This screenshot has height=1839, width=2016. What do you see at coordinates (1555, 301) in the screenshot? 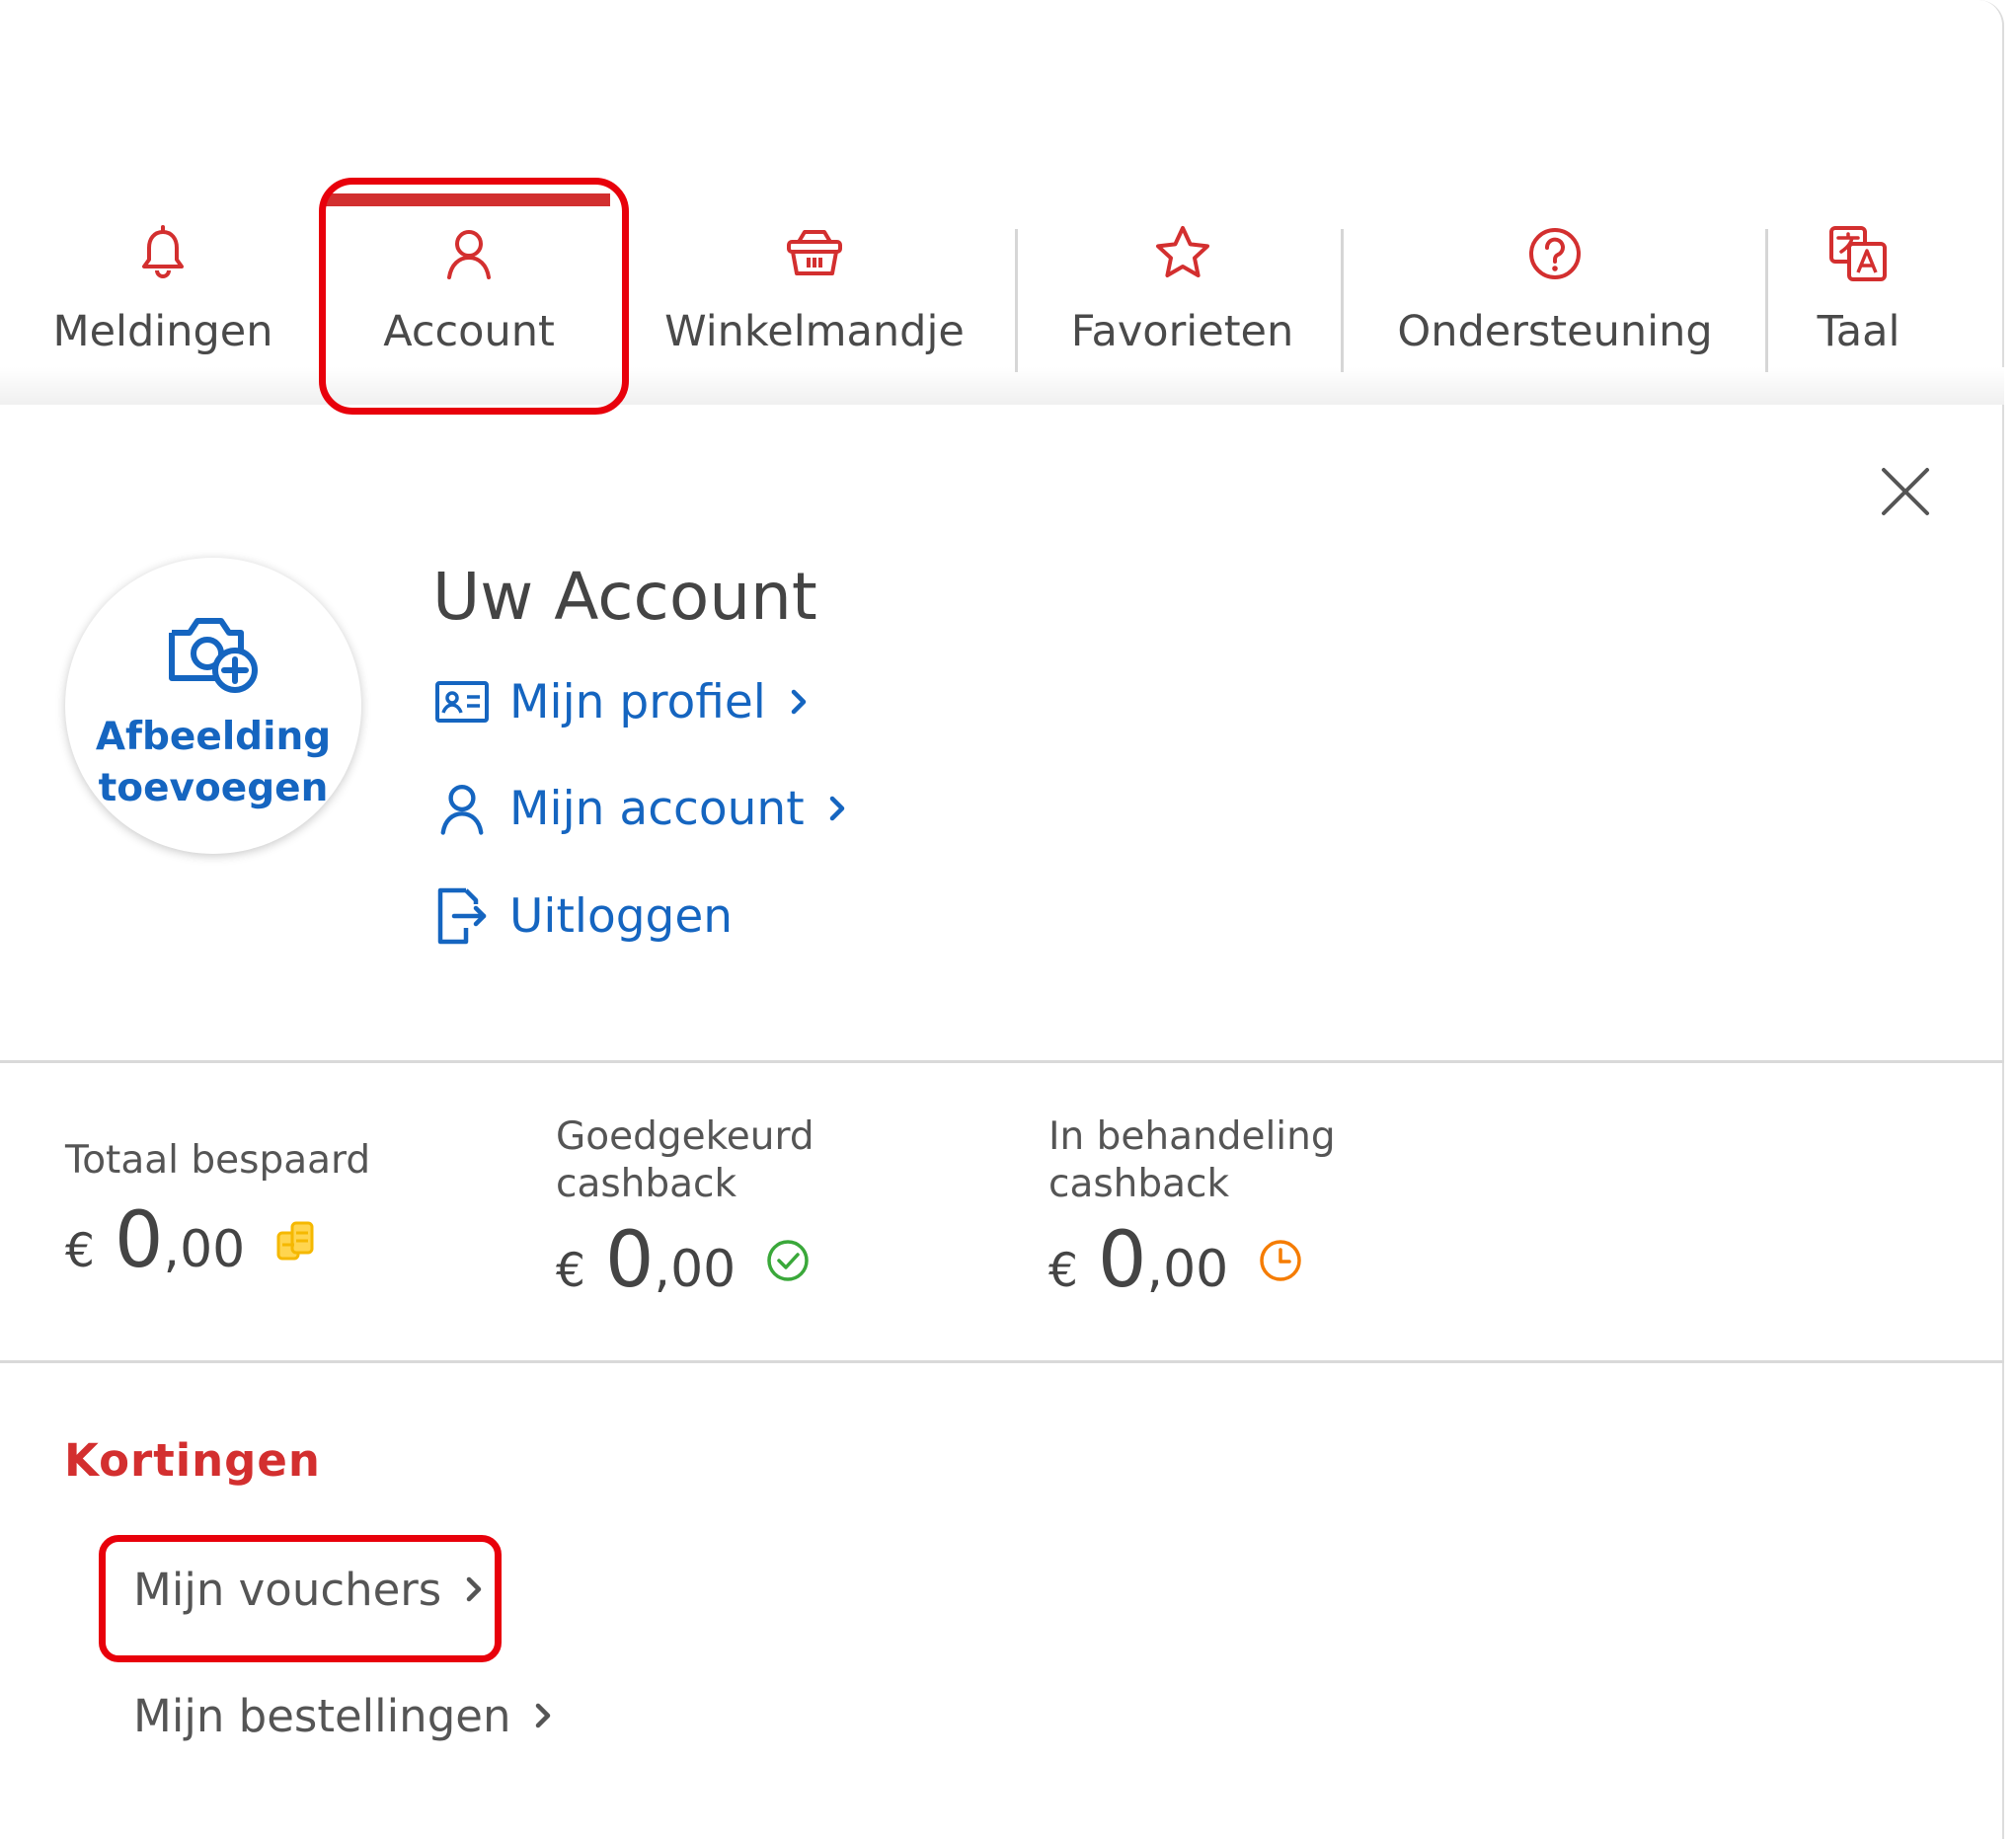
I see `nav-item-ondersteuning: Ondersteuning` at bounding box center [1555, 301].